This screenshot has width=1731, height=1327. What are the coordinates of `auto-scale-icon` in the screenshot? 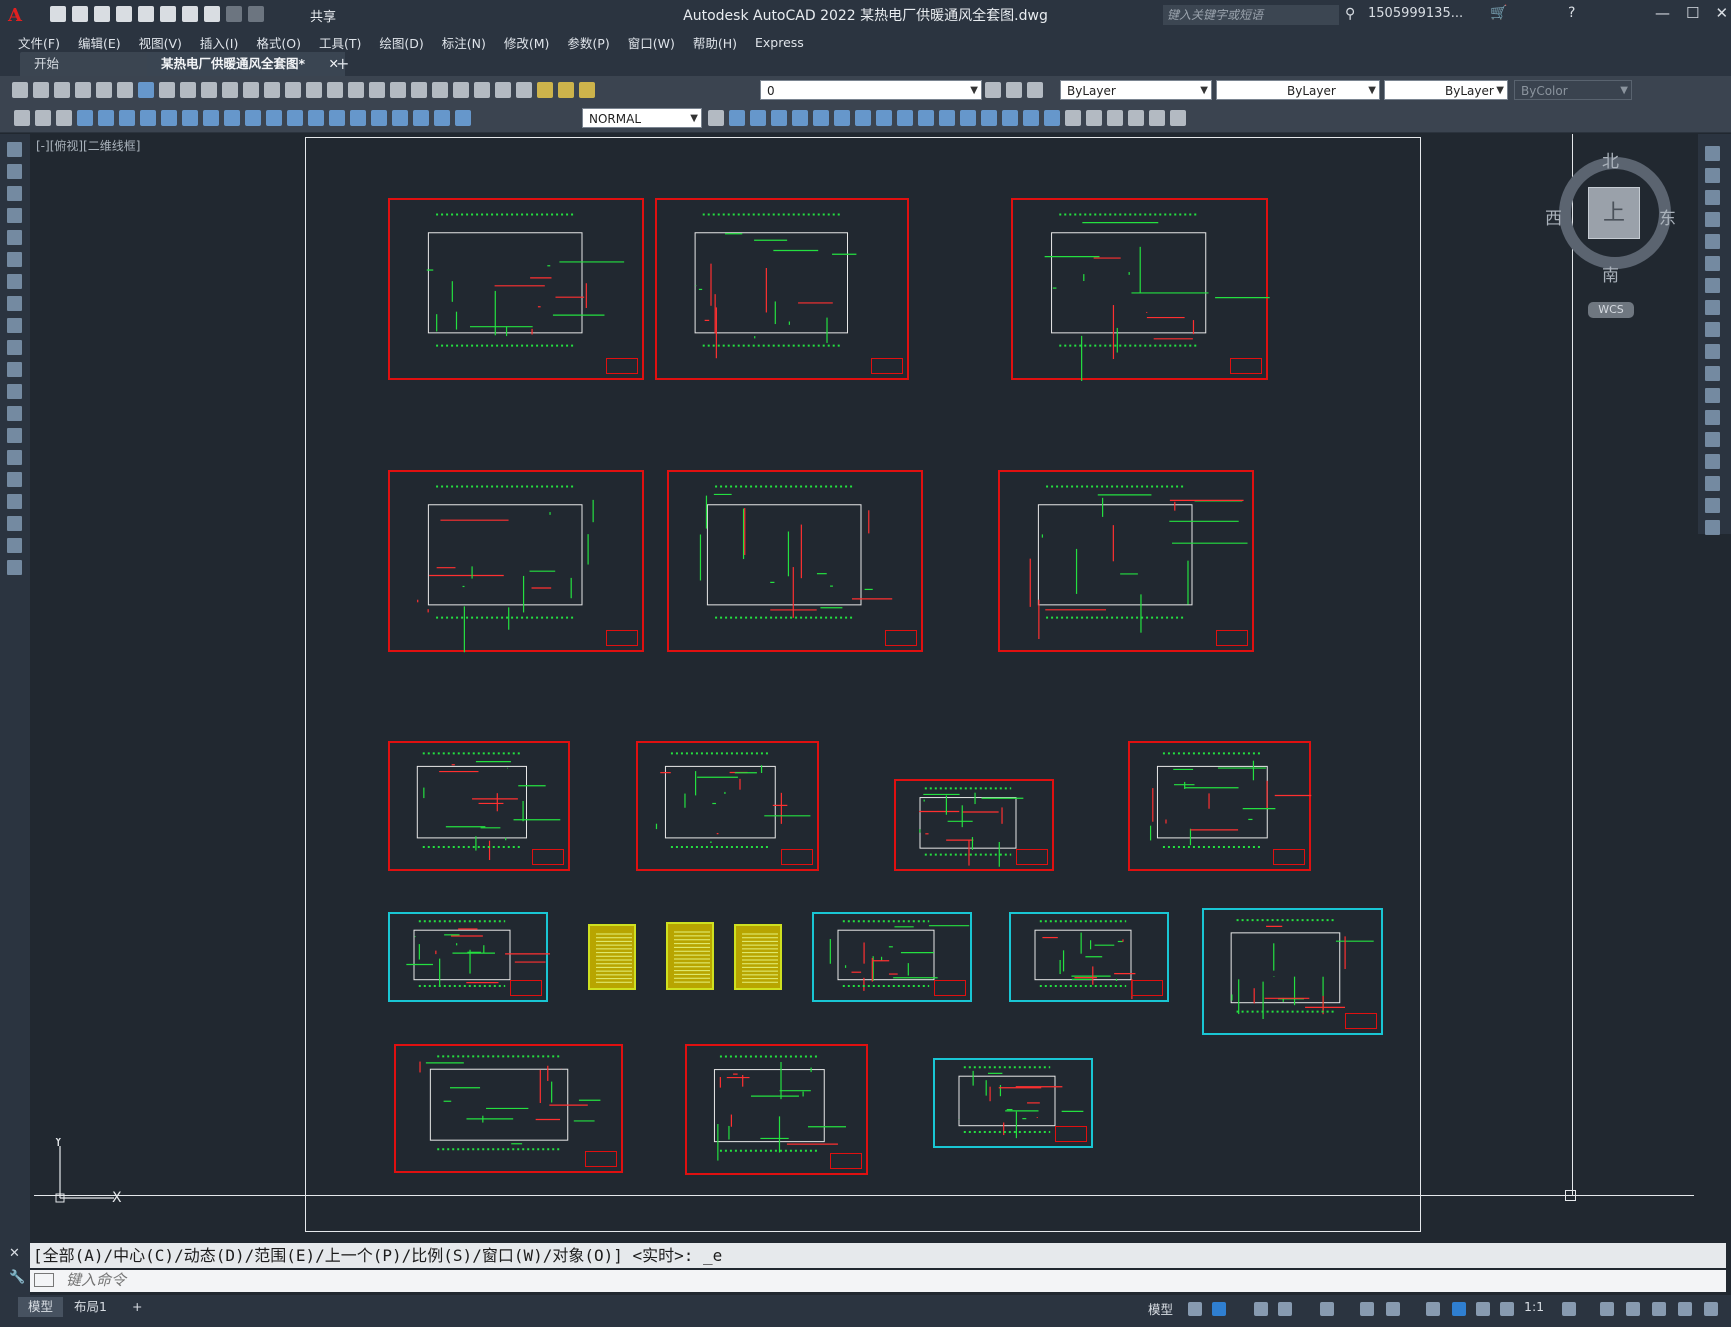 It's located at (1483, 1309).